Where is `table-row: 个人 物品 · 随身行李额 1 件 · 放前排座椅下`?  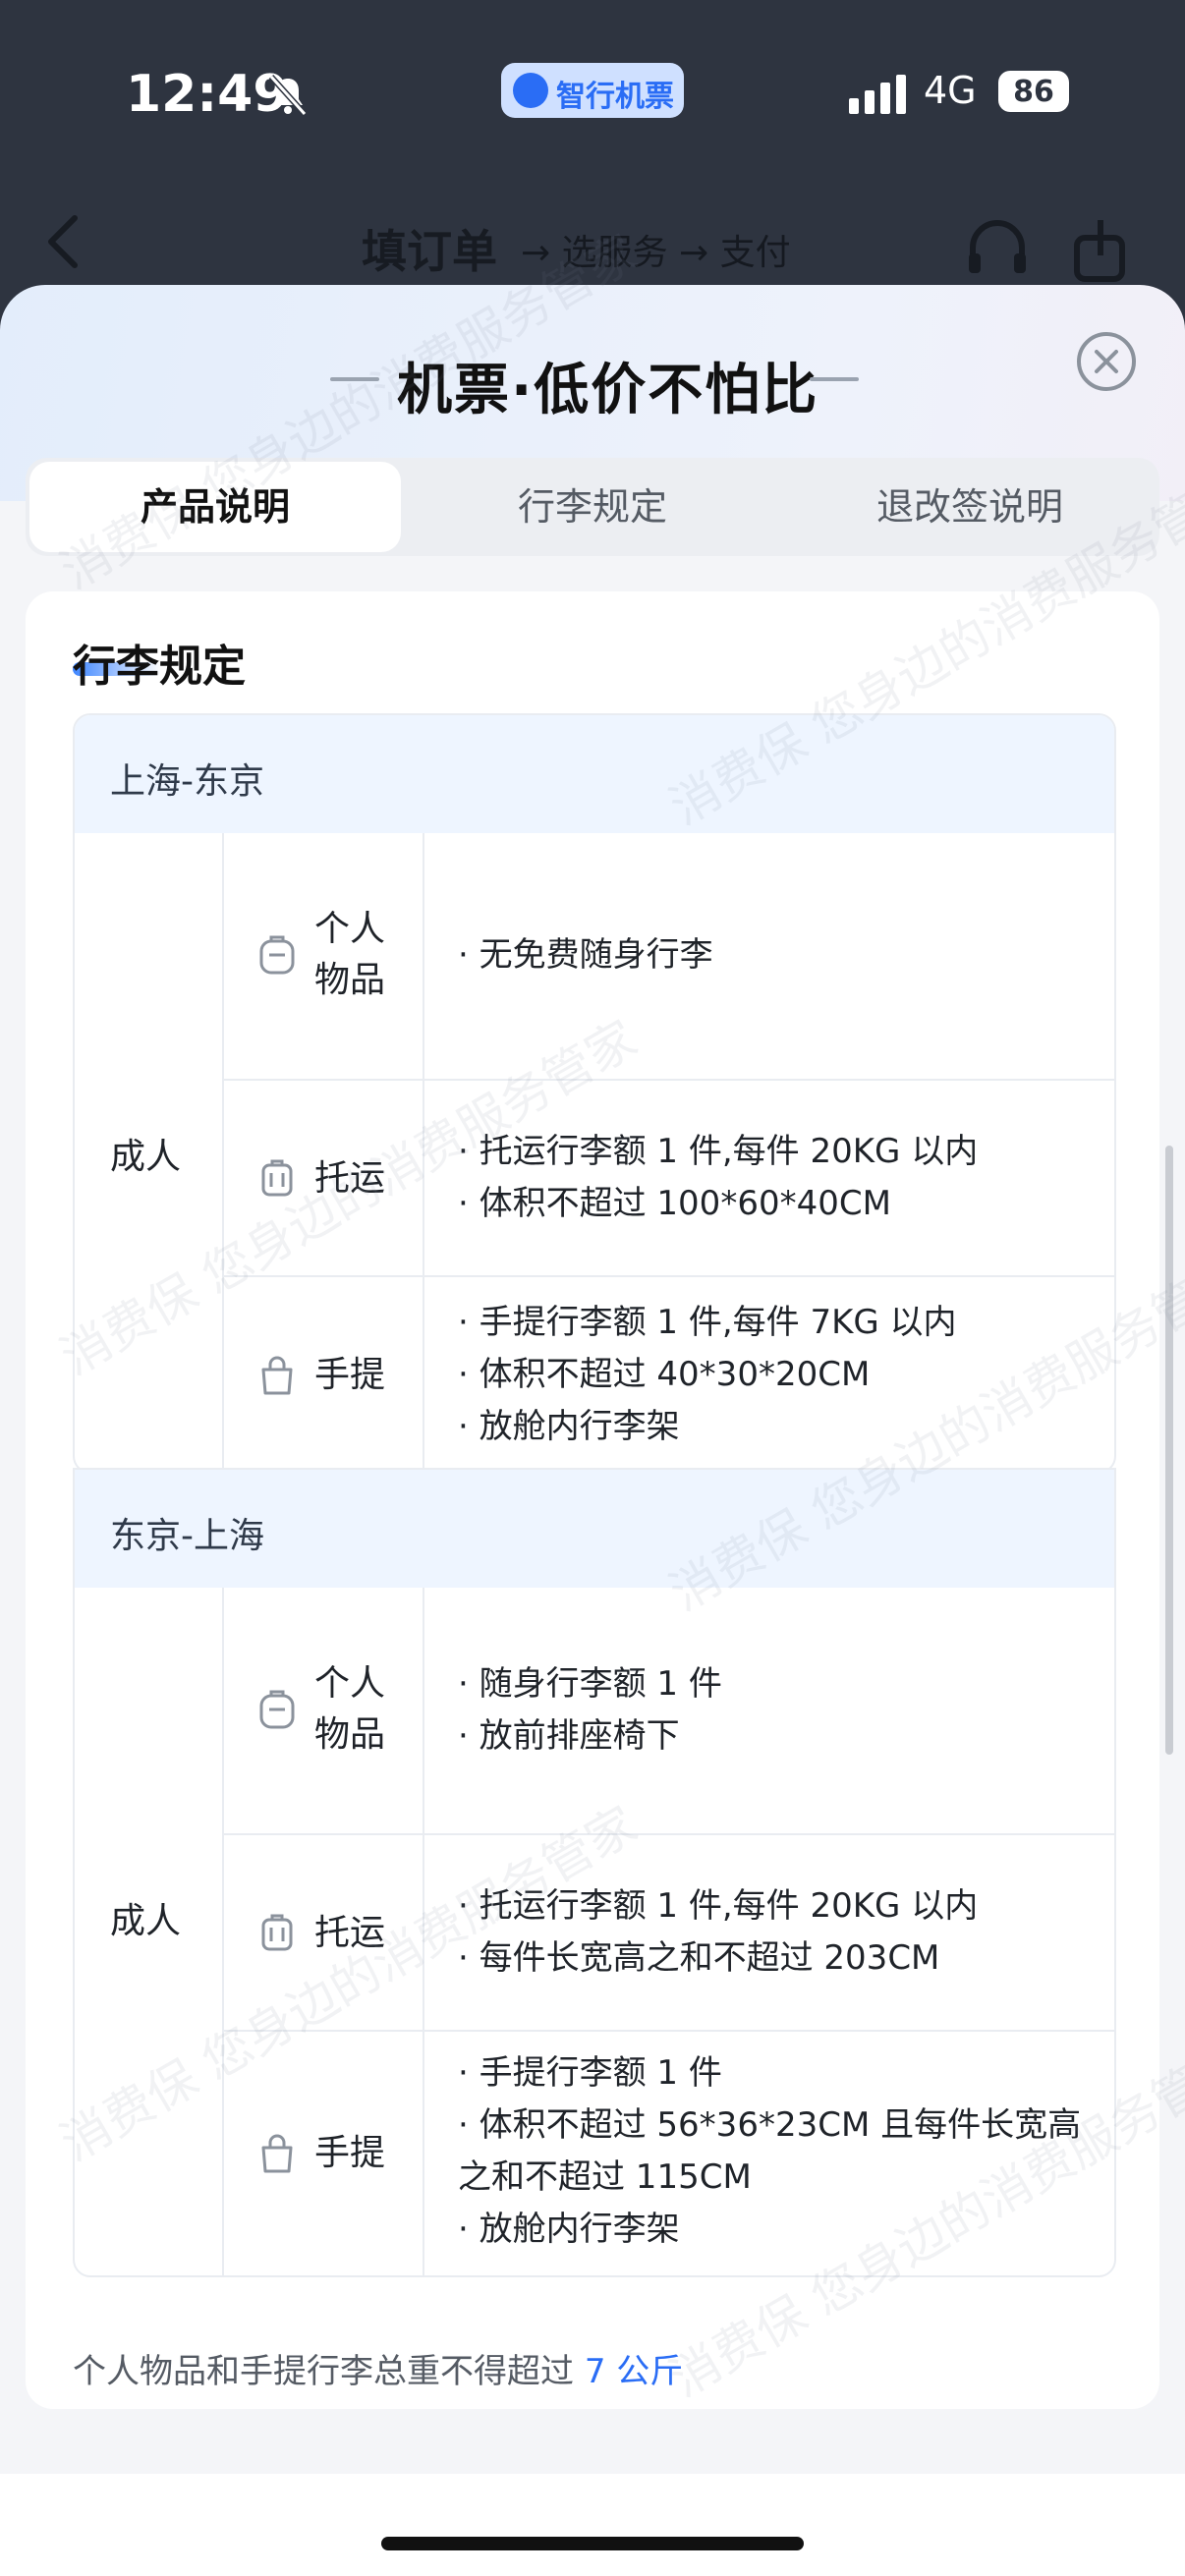
table-row: 个人 物品 · 随身行李额 1 件 · 放前排座椅下 is located at coordinates (668, 1710).